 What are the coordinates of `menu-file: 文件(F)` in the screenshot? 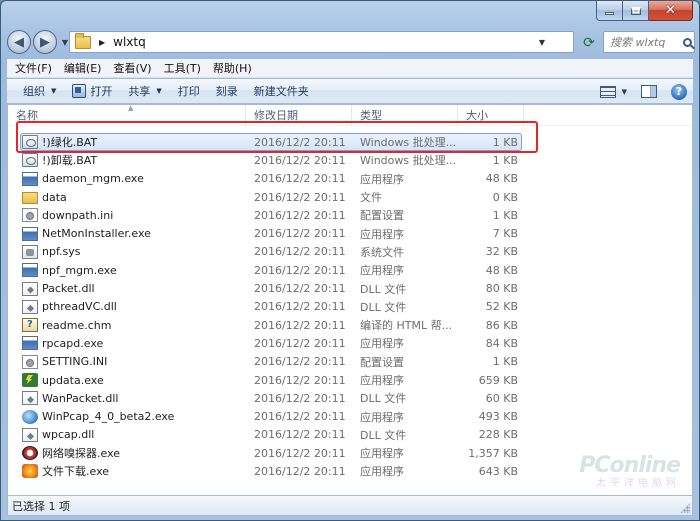 It's located at (33, 68).